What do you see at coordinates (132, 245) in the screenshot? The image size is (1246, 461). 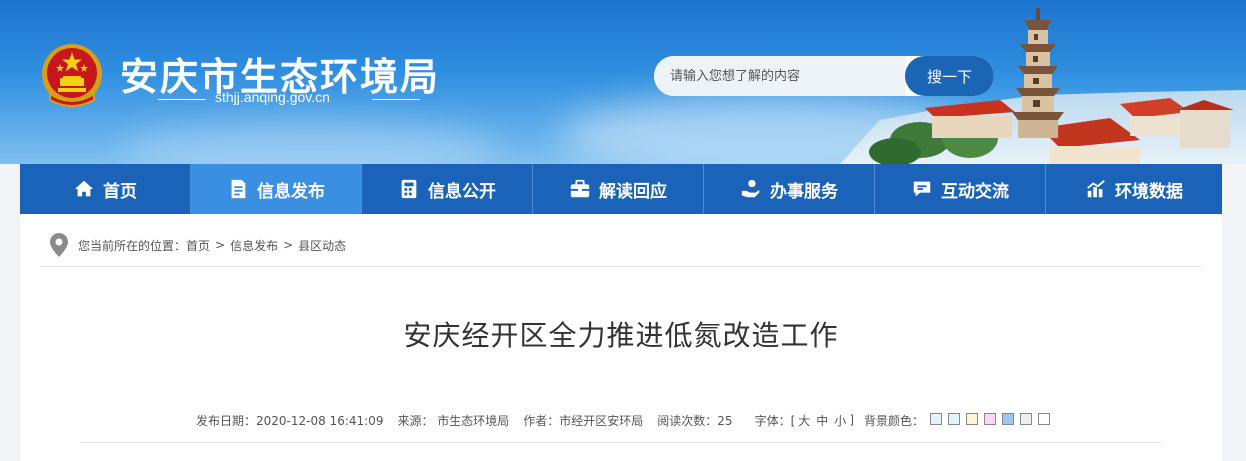 I see `breadcrumb-prefix: 您当前所在的位置：` at bounding box center [132, 245].